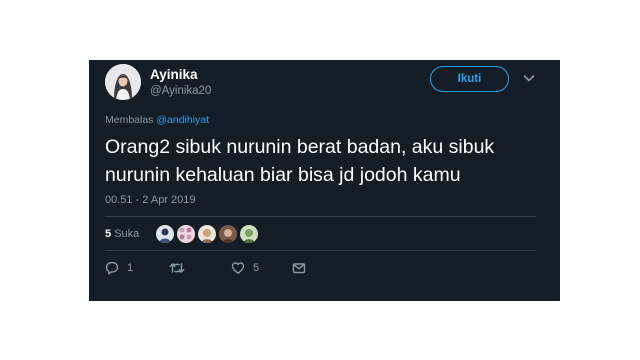 Image resolution: width=640 pixels, height=360 pixels. Describe the element at coordinates (130, 268) in the screenshot. I see `reply-count: 1` at that location.